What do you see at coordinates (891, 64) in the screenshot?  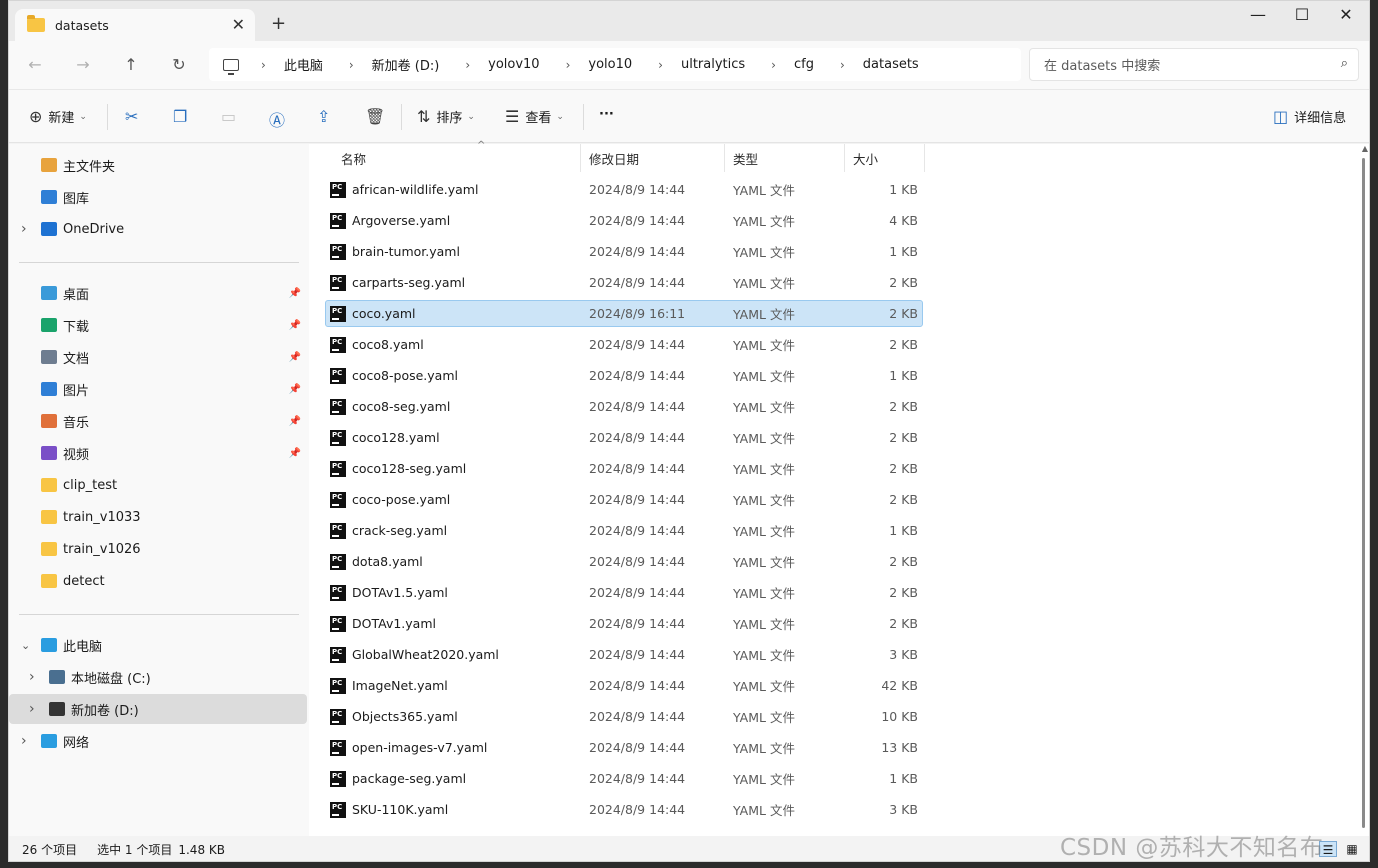 I see `breadcrumb-item: datasets` at bounding box center [891, 64].